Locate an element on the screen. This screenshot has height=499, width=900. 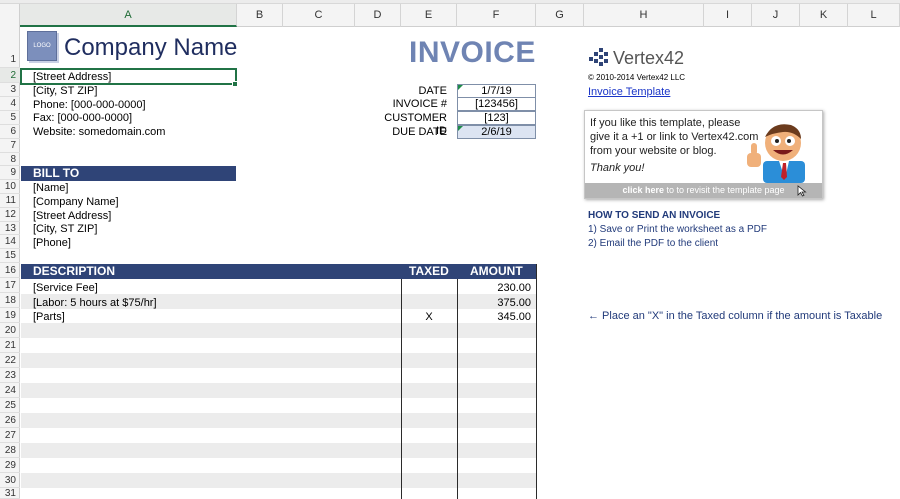
invoice-number-label: INVOICE # is located at coordinates (419, 104).